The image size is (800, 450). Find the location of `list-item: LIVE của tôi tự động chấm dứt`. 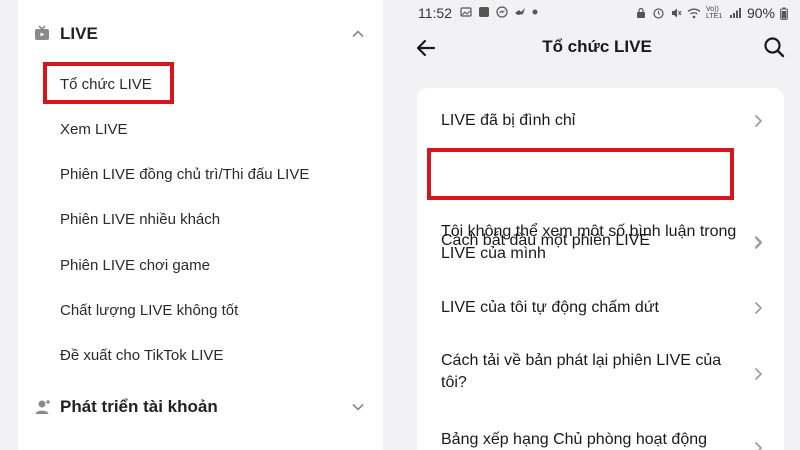

list-item: LIVE của tôi tự động chấm dứt is located at coordinates (600, 321).